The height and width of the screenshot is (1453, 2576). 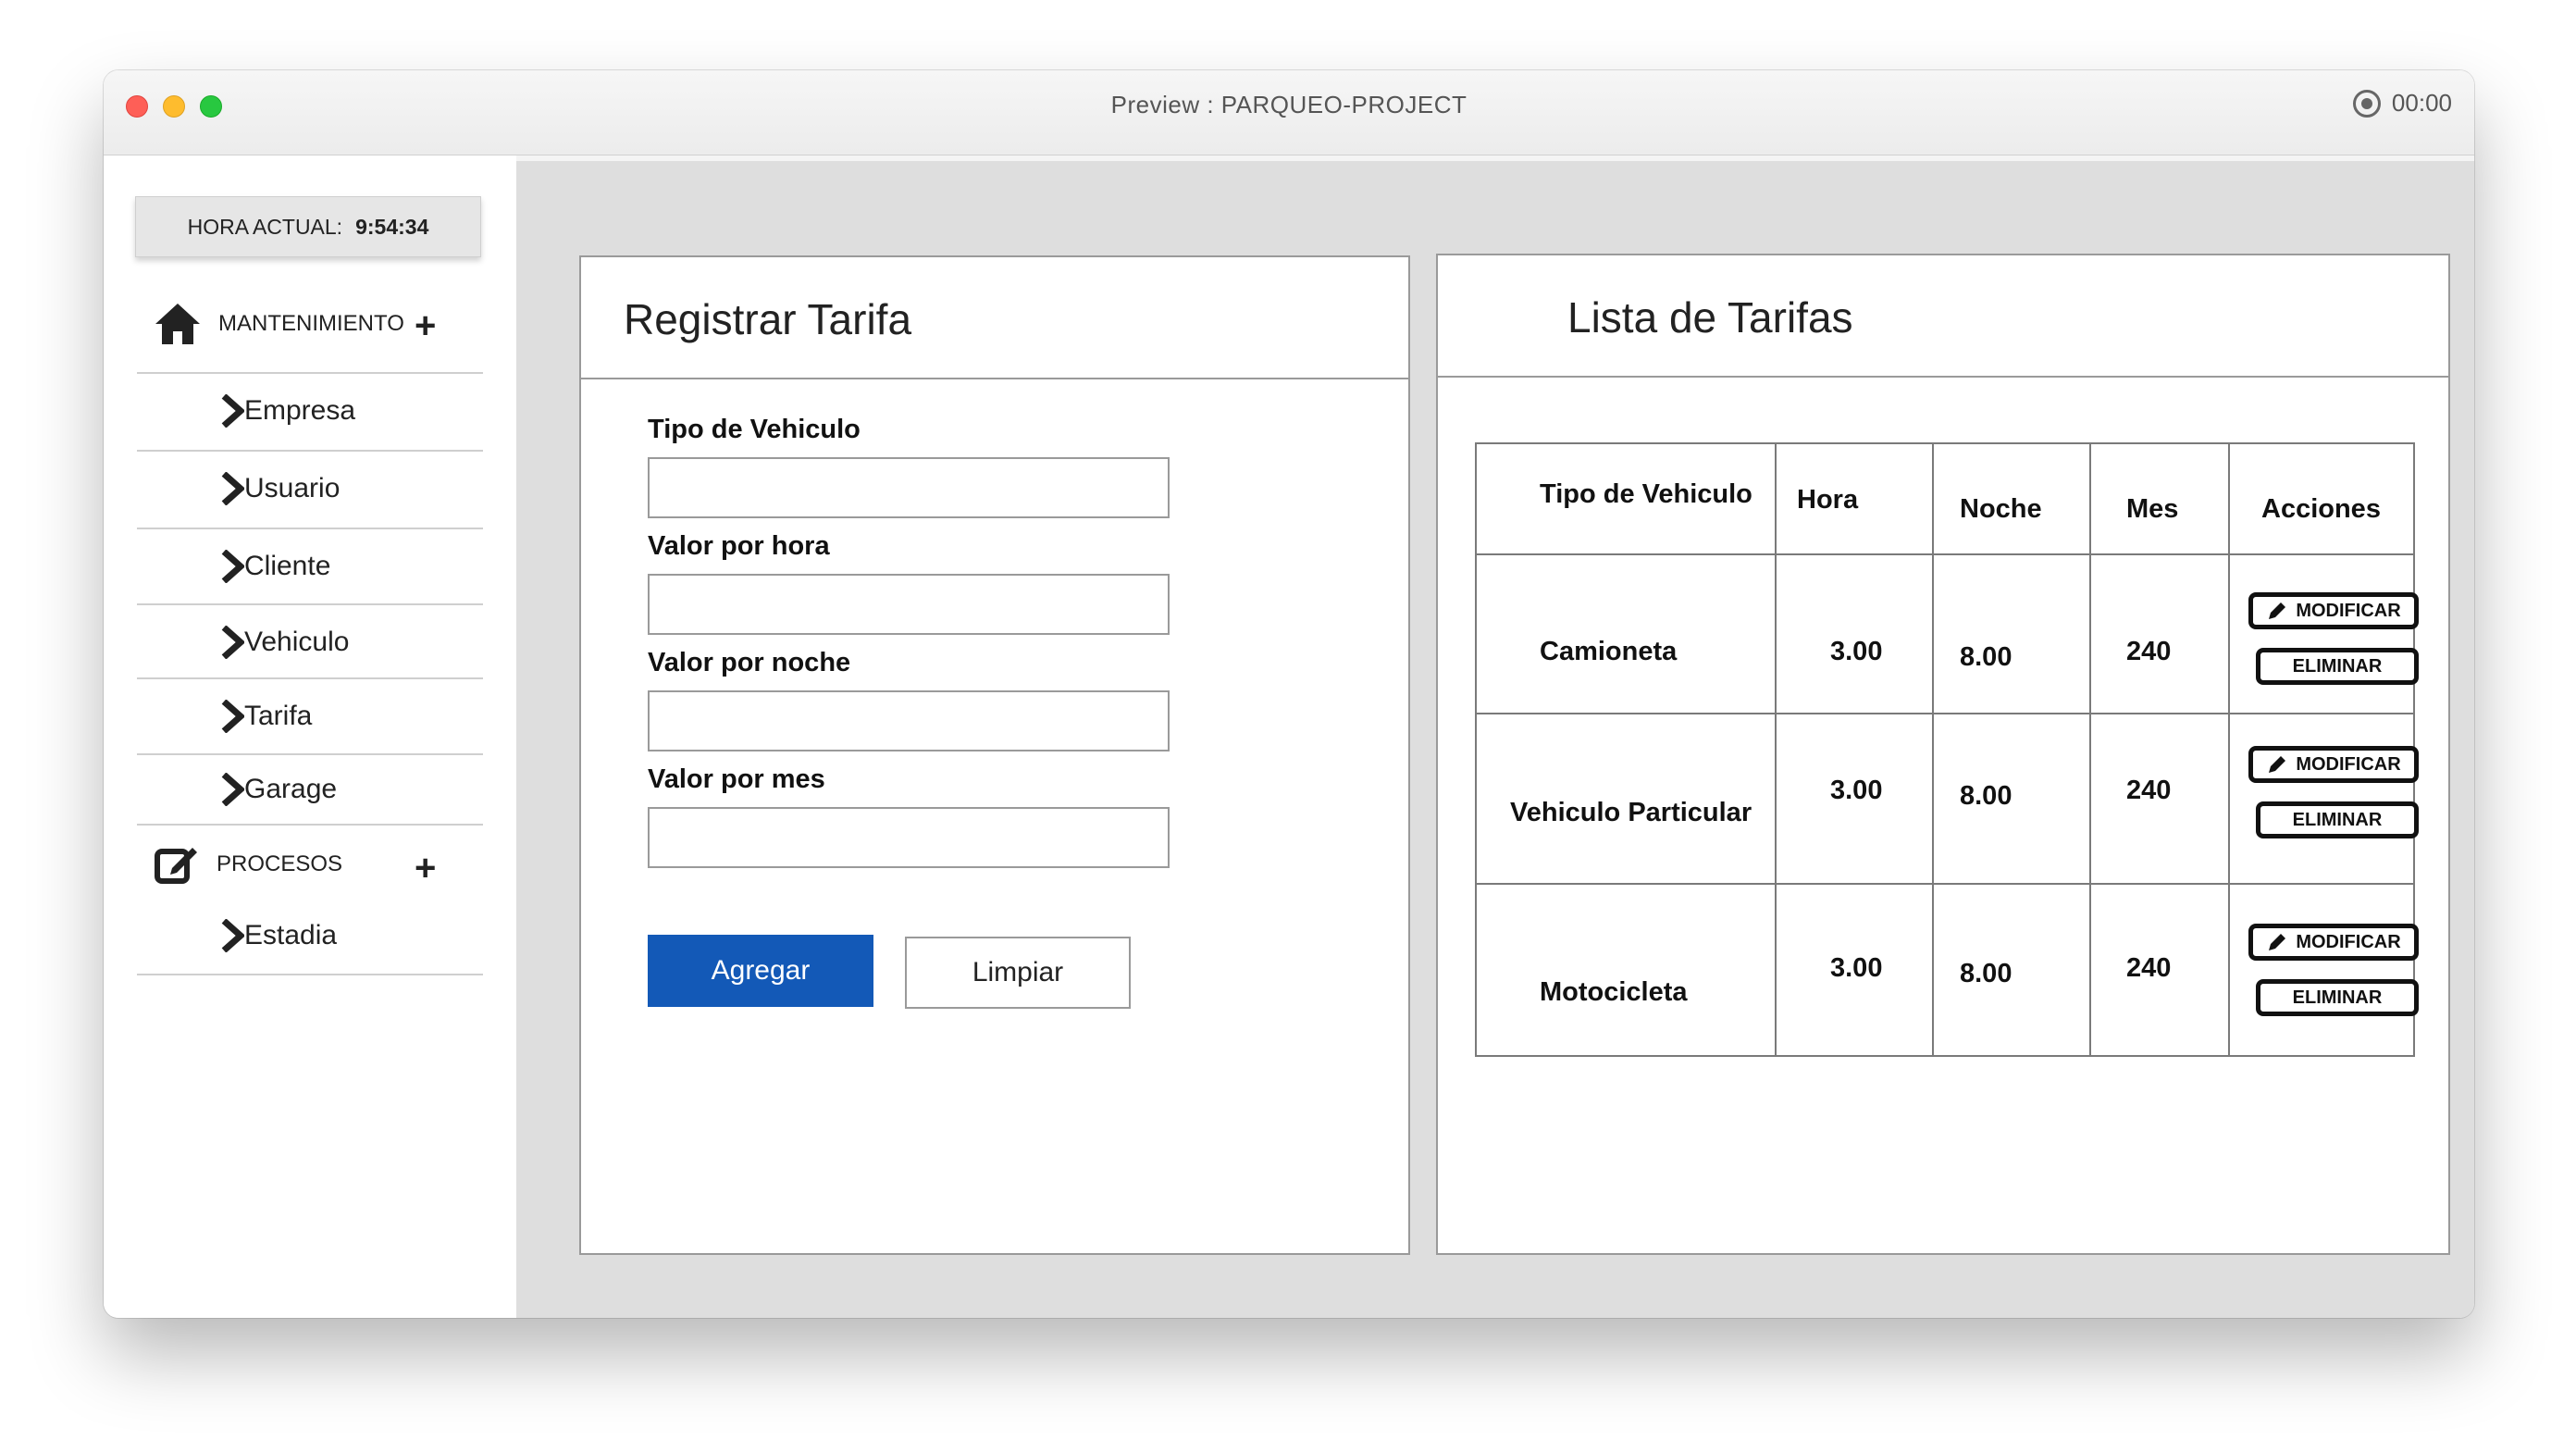 What do you see at coordinates (909, 487) in the screenshot?
I see `vehicle-type-input` at bounding box center [909, 487].